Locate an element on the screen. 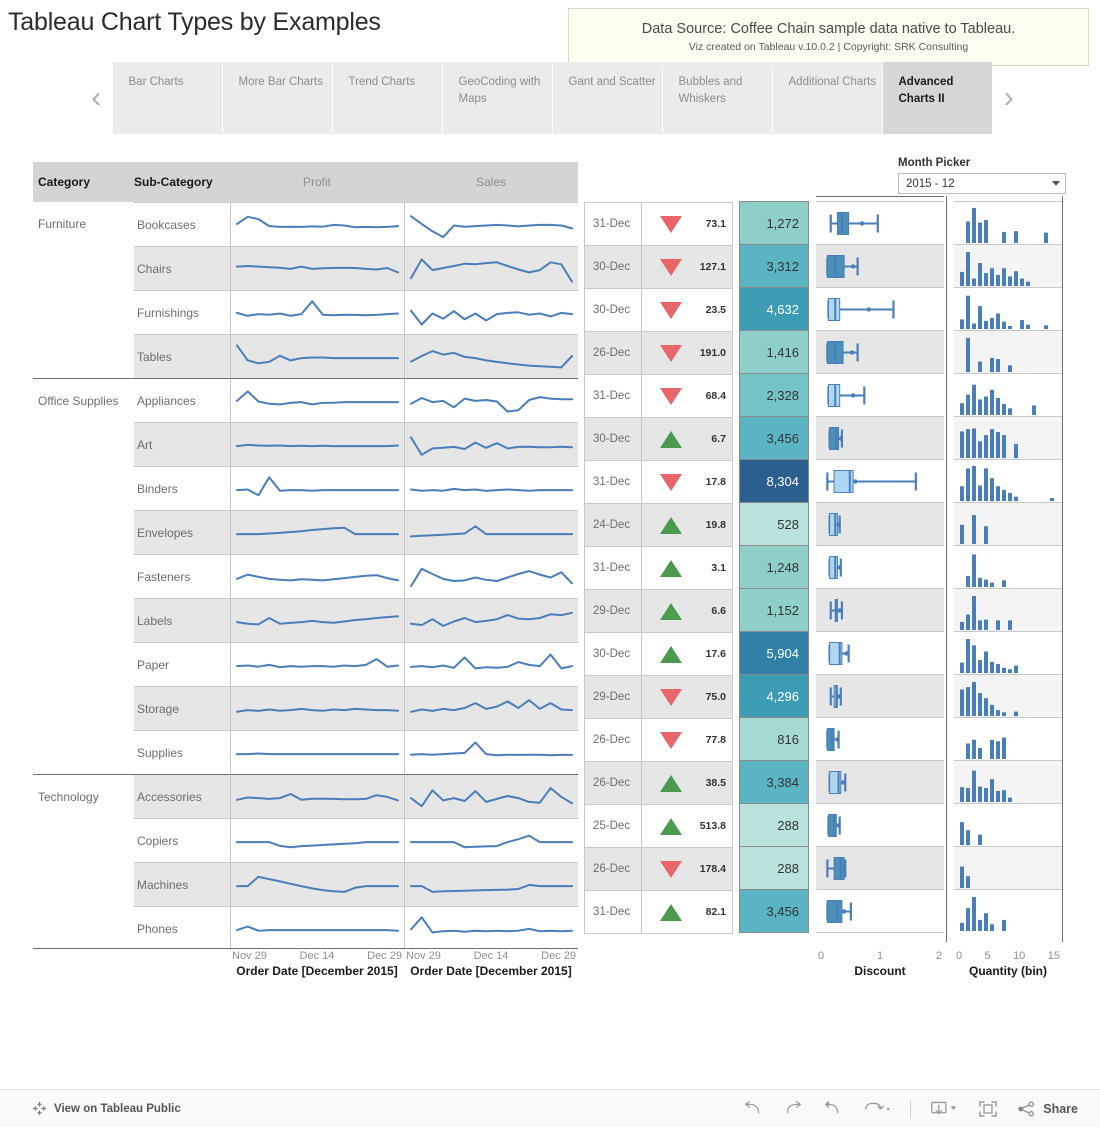 The image size is (1100, 1127). sales-heat-cell: 2,328 is located at coordinates (774, 395).